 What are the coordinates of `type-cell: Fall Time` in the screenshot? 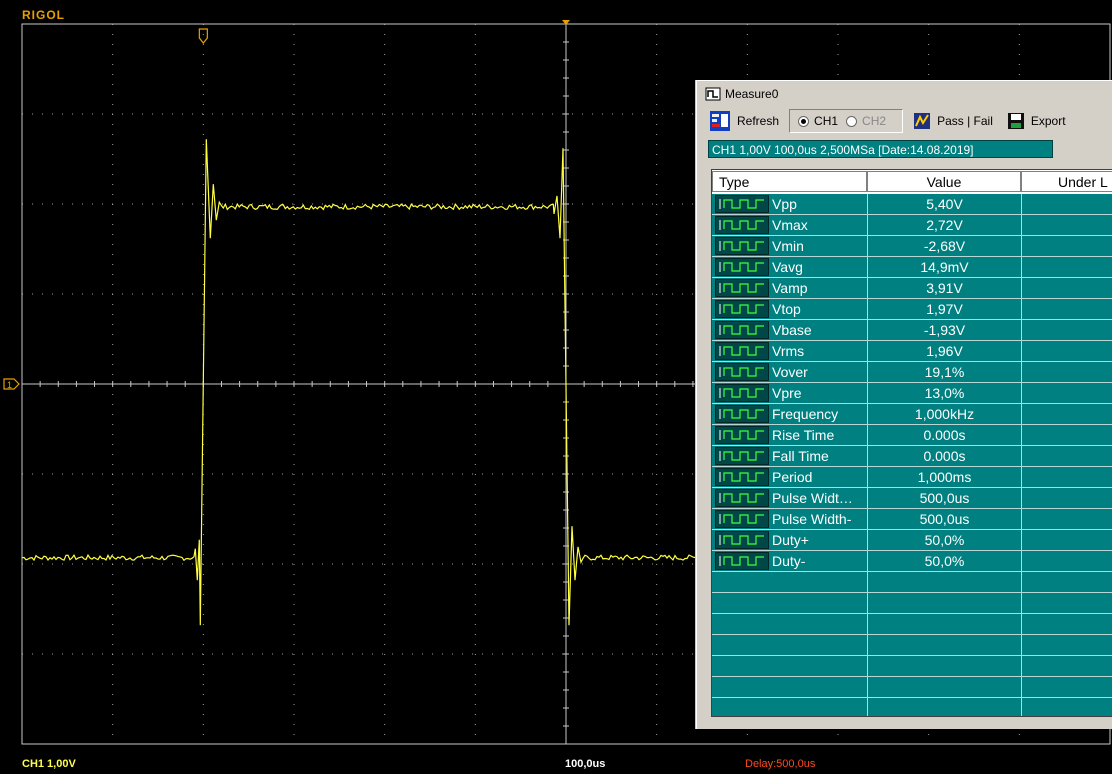 It's located at (789, 456).